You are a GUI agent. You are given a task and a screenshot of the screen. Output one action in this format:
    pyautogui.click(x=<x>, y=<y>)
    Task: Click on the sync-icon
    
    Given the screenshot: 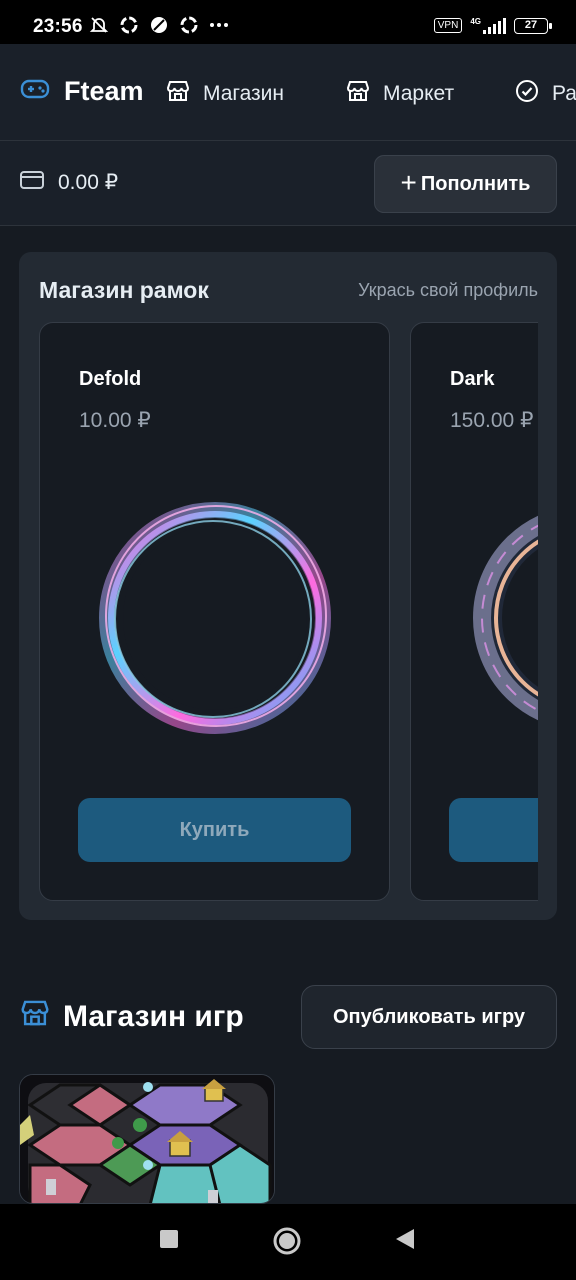 What is the action you would take?
    pyautogui.click(x=129, y=27)
    